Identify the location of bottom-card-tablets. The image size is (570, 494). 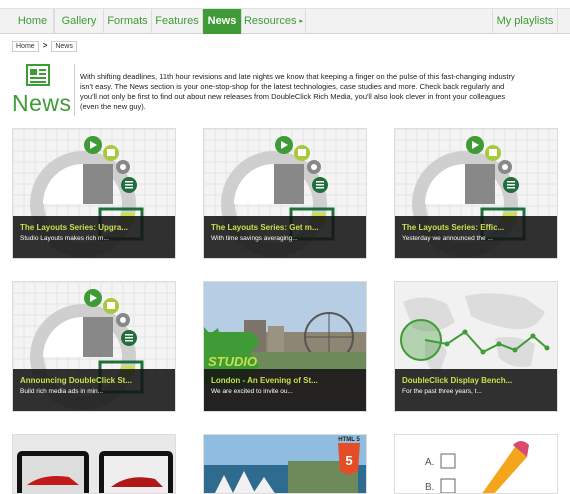
(94, 464).